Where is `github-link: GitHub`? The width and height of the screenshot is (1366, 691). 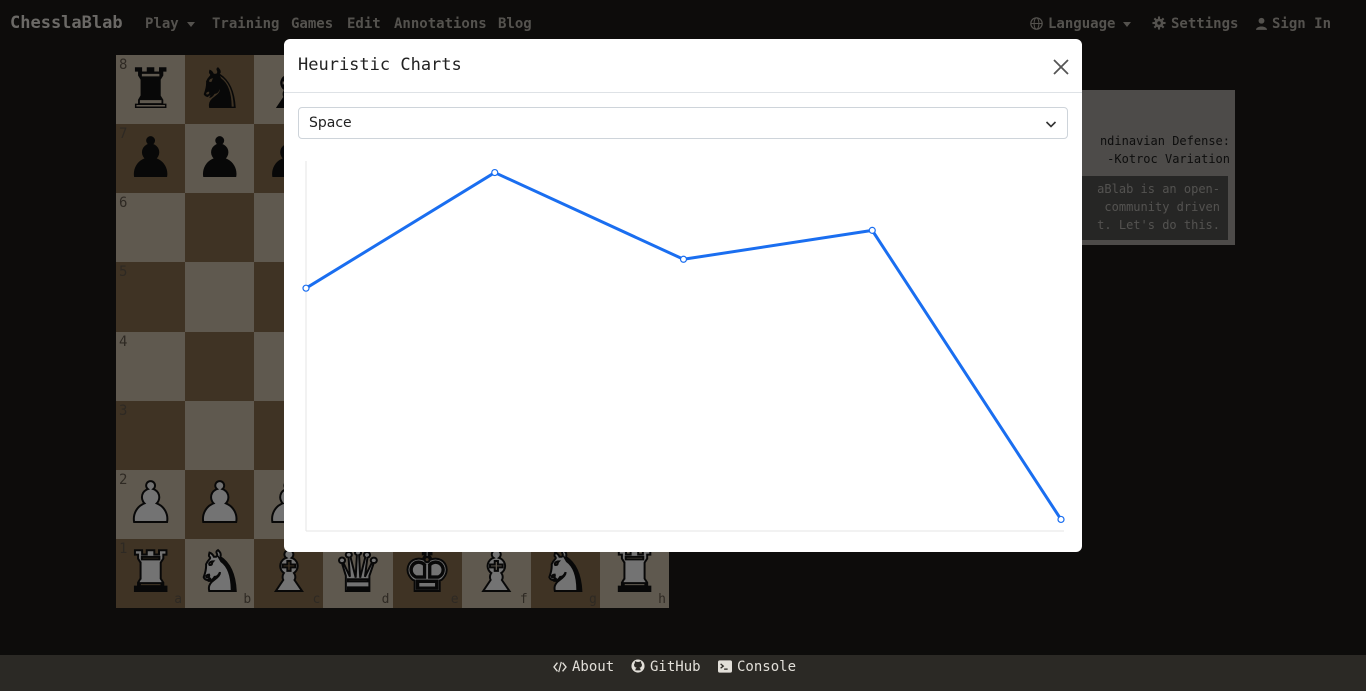
github-link: GitHub is located at coordinates (666, 667).